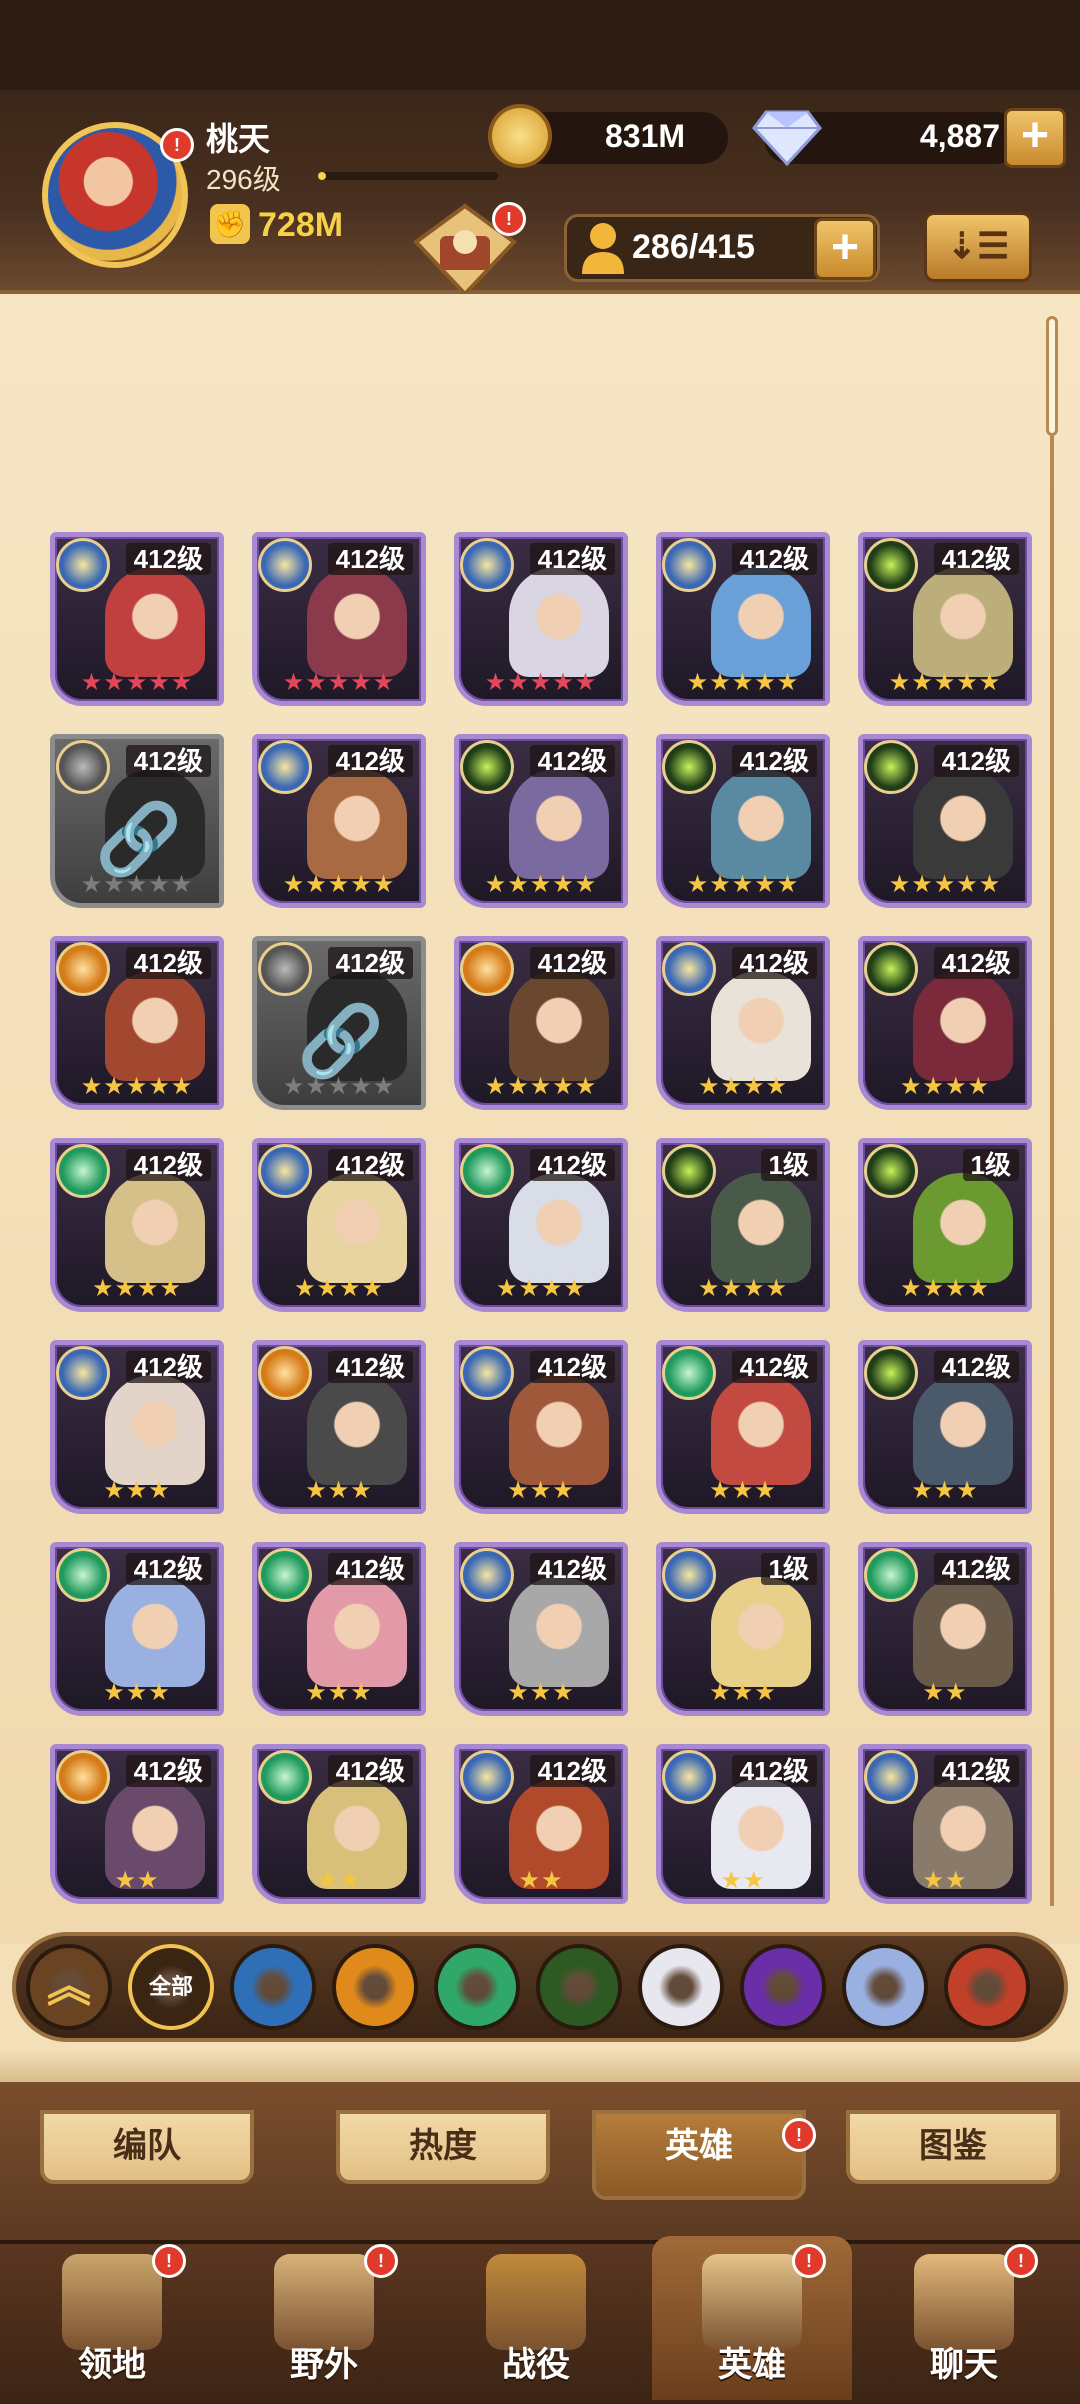 This screenshot has width=1080, height=2404. I want to click on diamond-icon, so click(787, 138).